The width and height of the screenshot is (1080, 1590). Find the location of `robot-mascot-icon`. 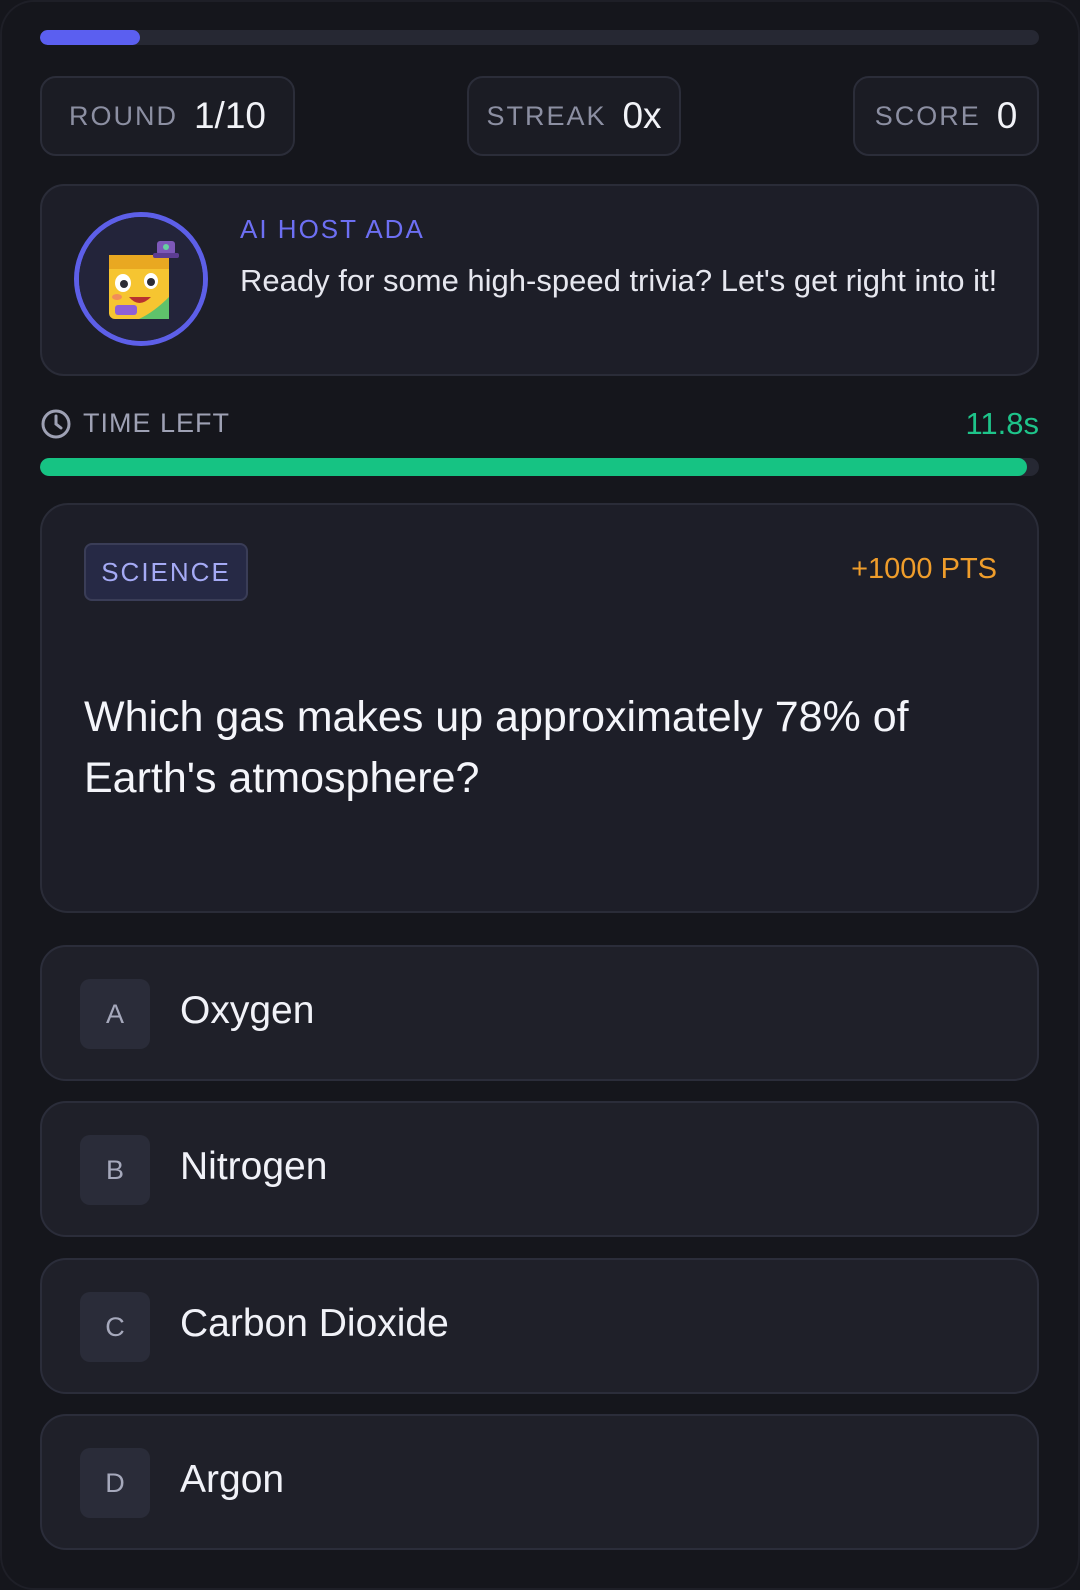

robot-mascot-icon is located at coordinates (141, 279).